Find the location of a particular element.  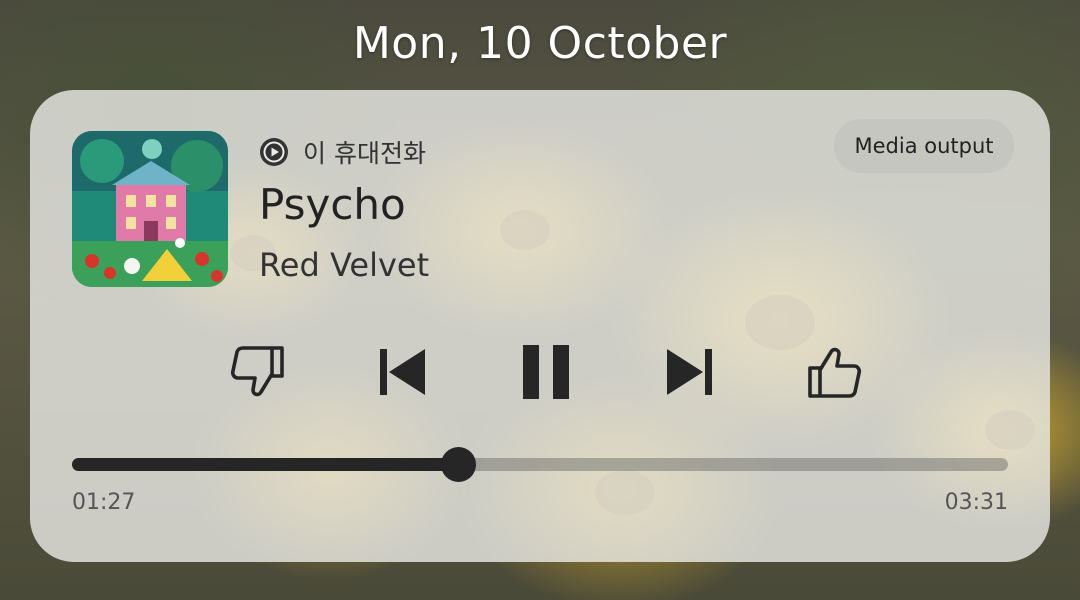

album-art is located at coordinates (150, 209).